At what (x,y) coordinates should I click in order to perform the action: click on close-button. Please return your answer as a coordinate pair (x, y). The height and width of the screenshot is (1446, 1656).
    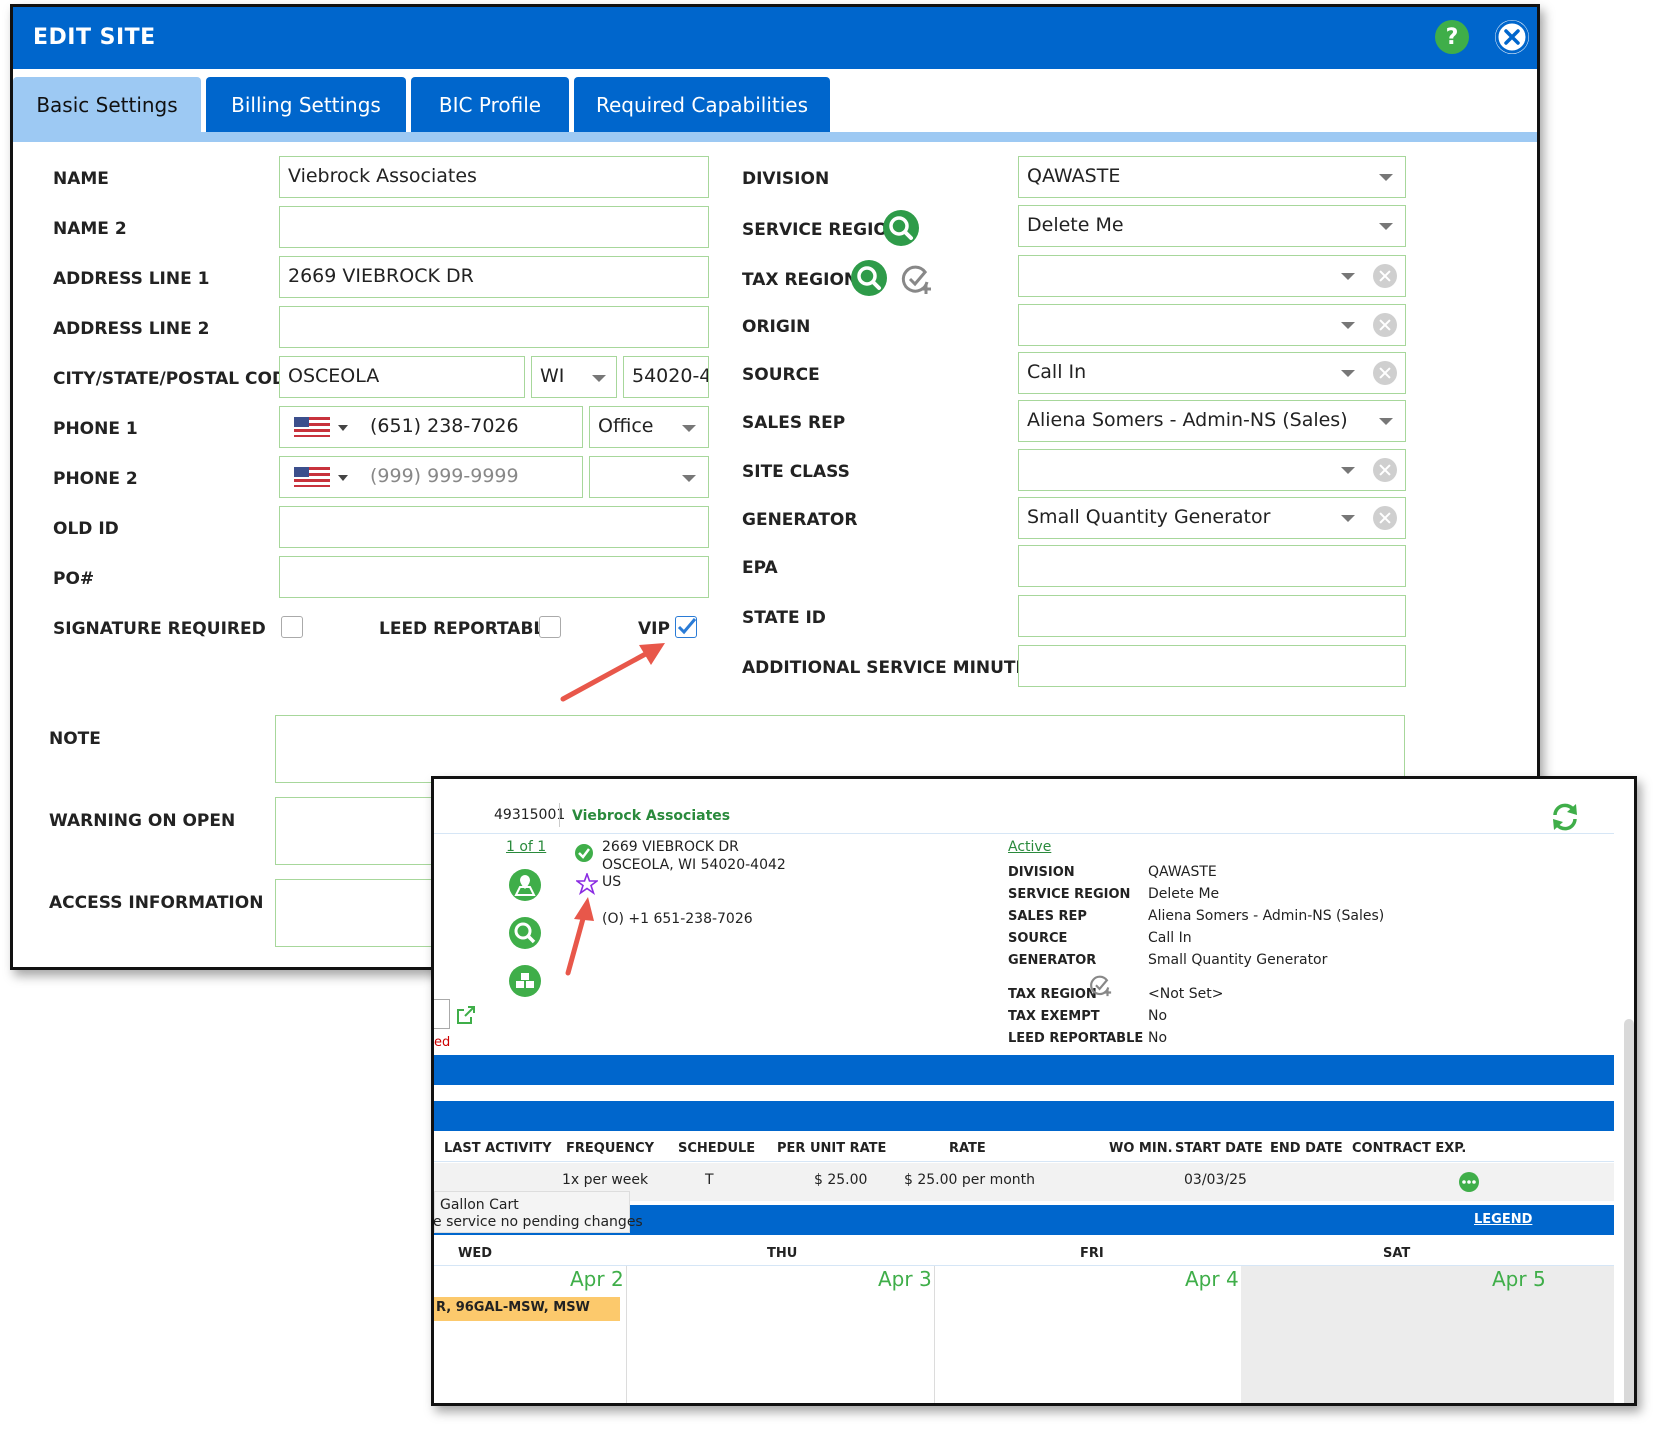
    Looking at the image, I should click on (1512, 37).